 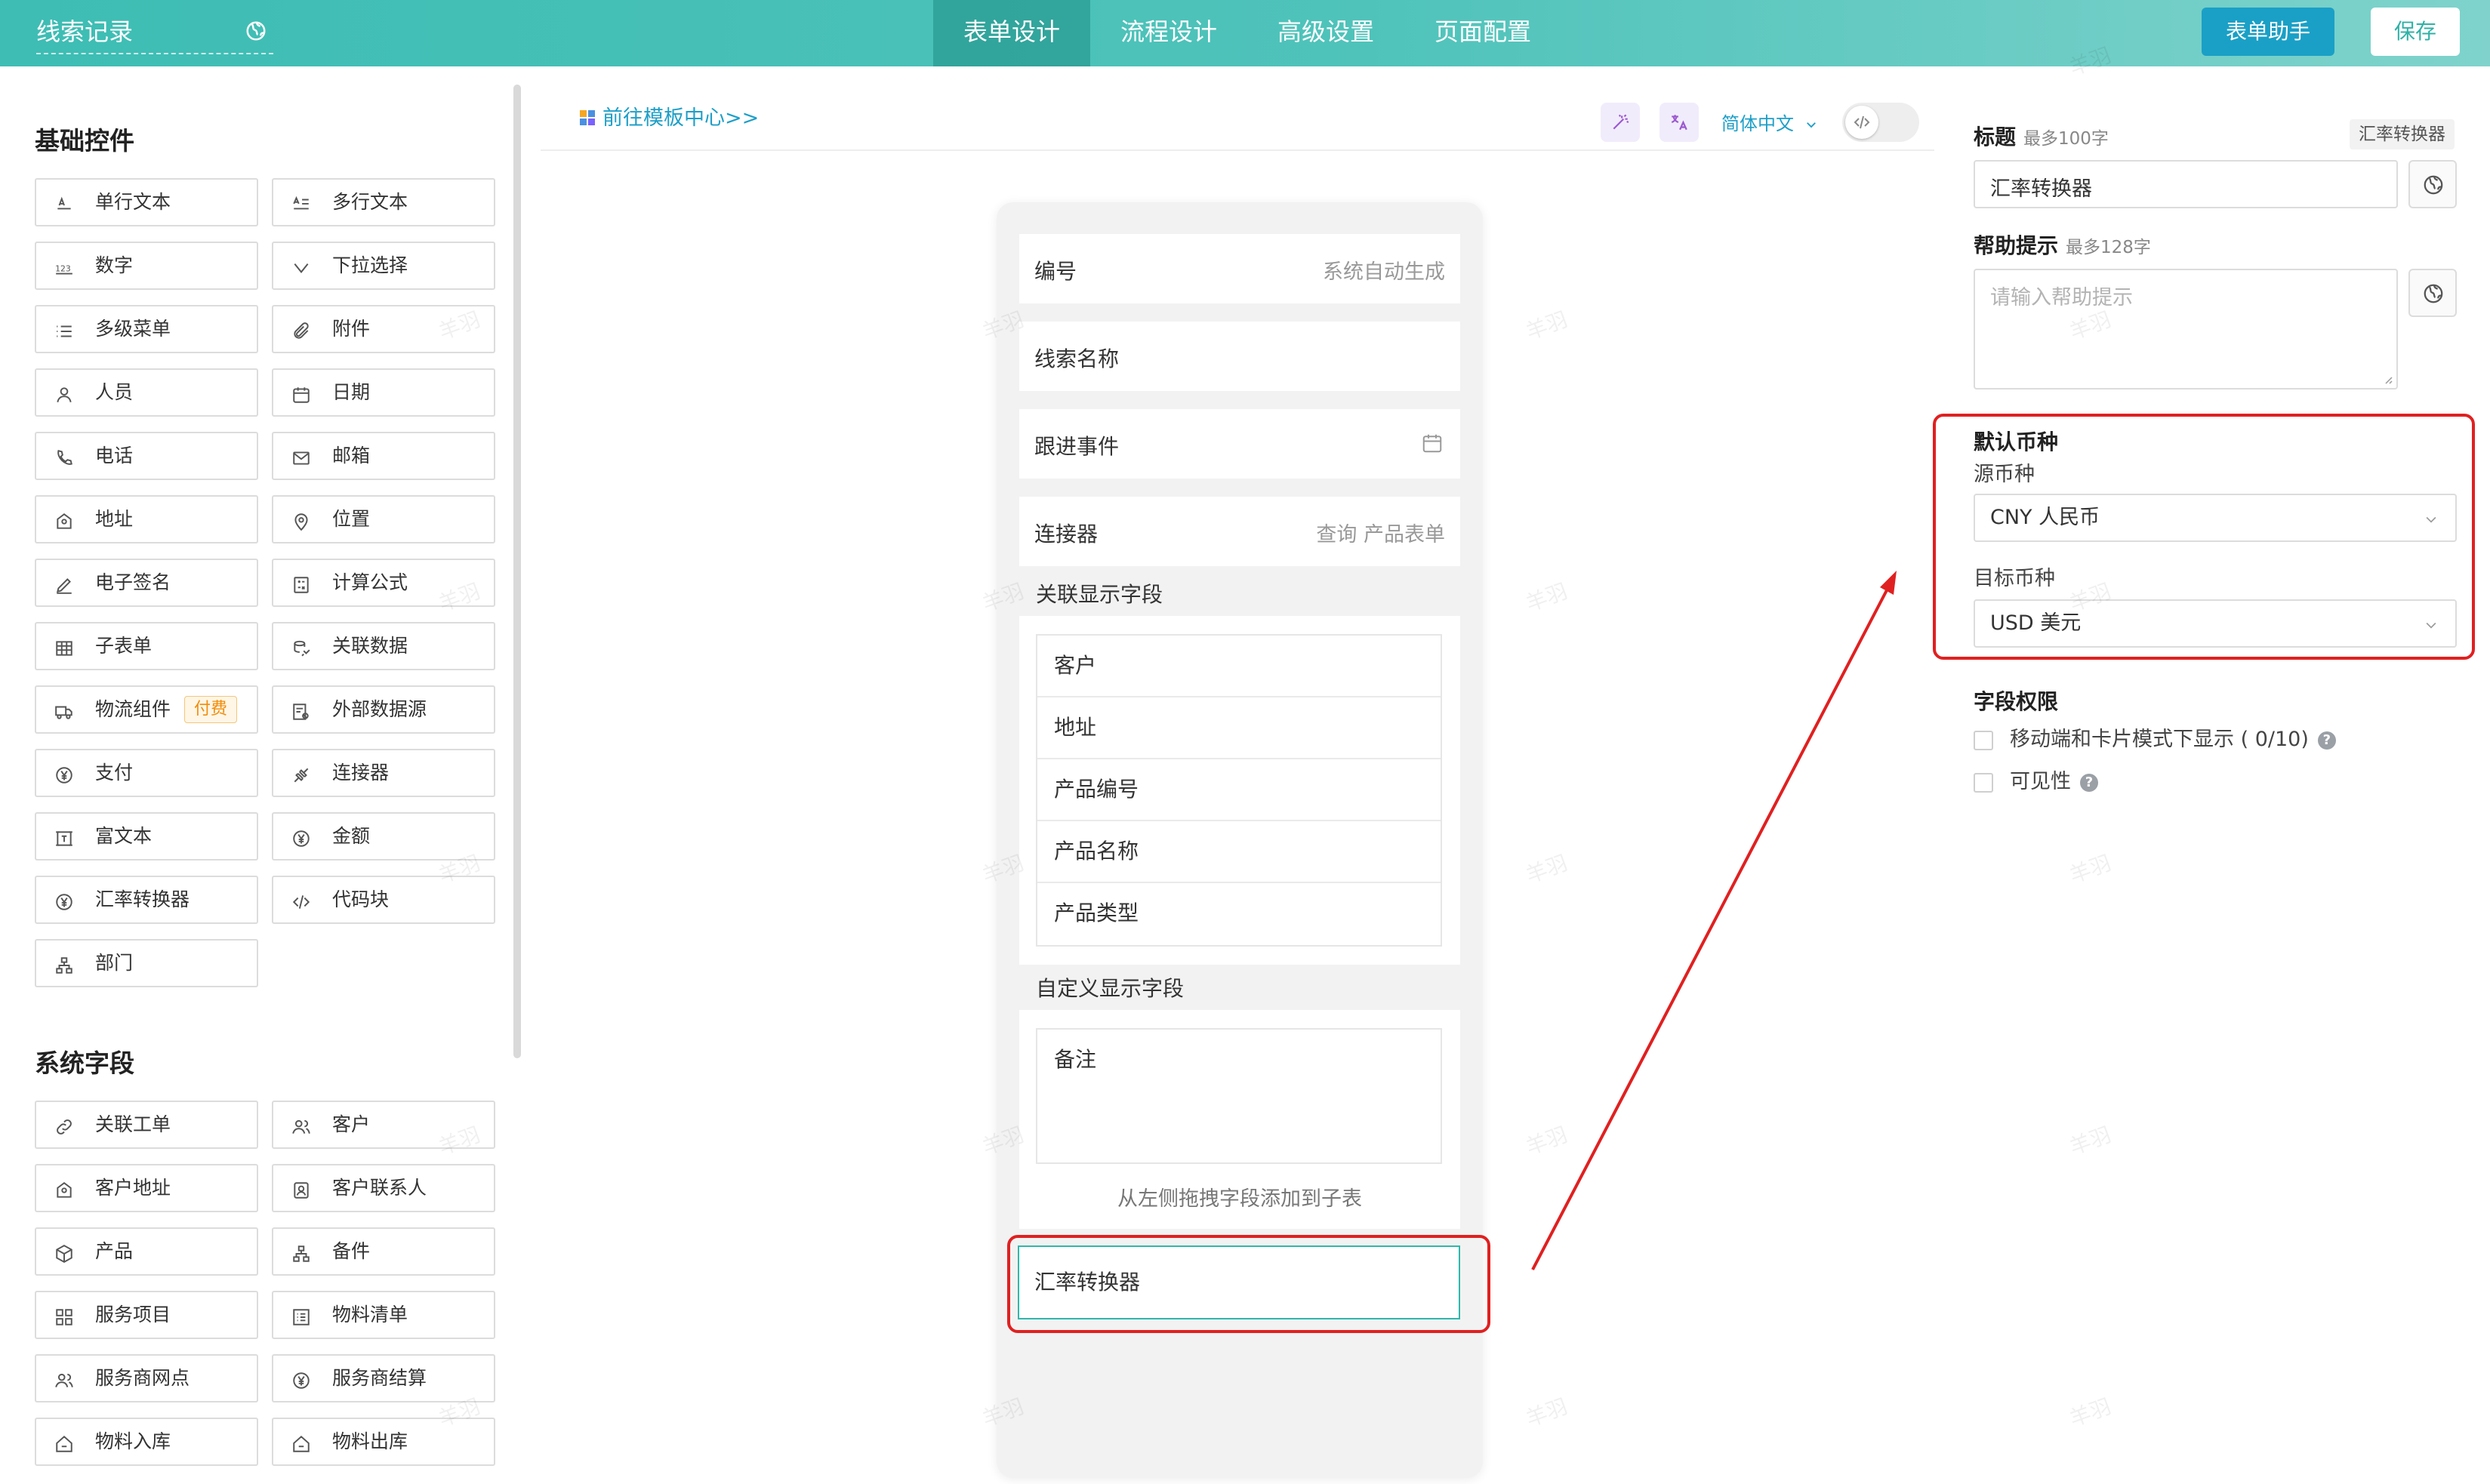 What do you see at coordinates (2066, 139) in the screenshot?
I see `title-hint: 最多100字` at bounding box center [2066, 139].